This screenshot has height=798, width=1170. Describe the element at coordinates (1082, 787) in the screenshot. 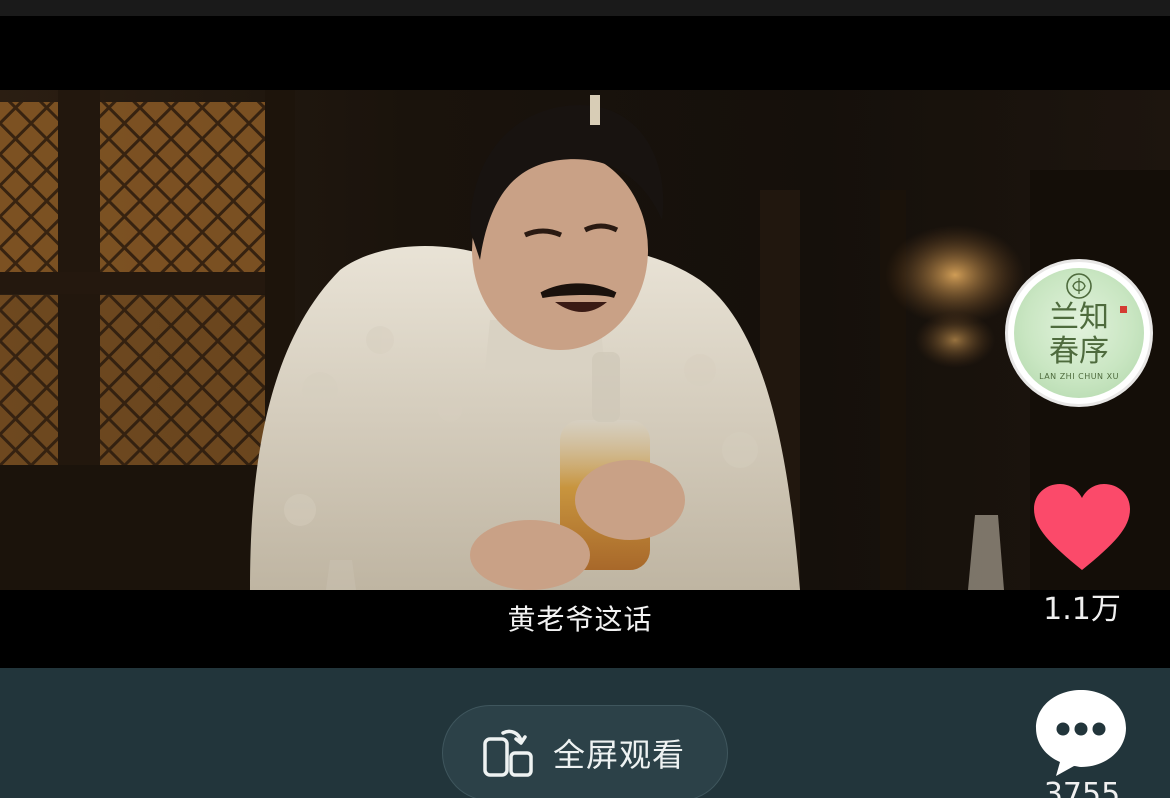

I see `comment-count: 3755` at that location.